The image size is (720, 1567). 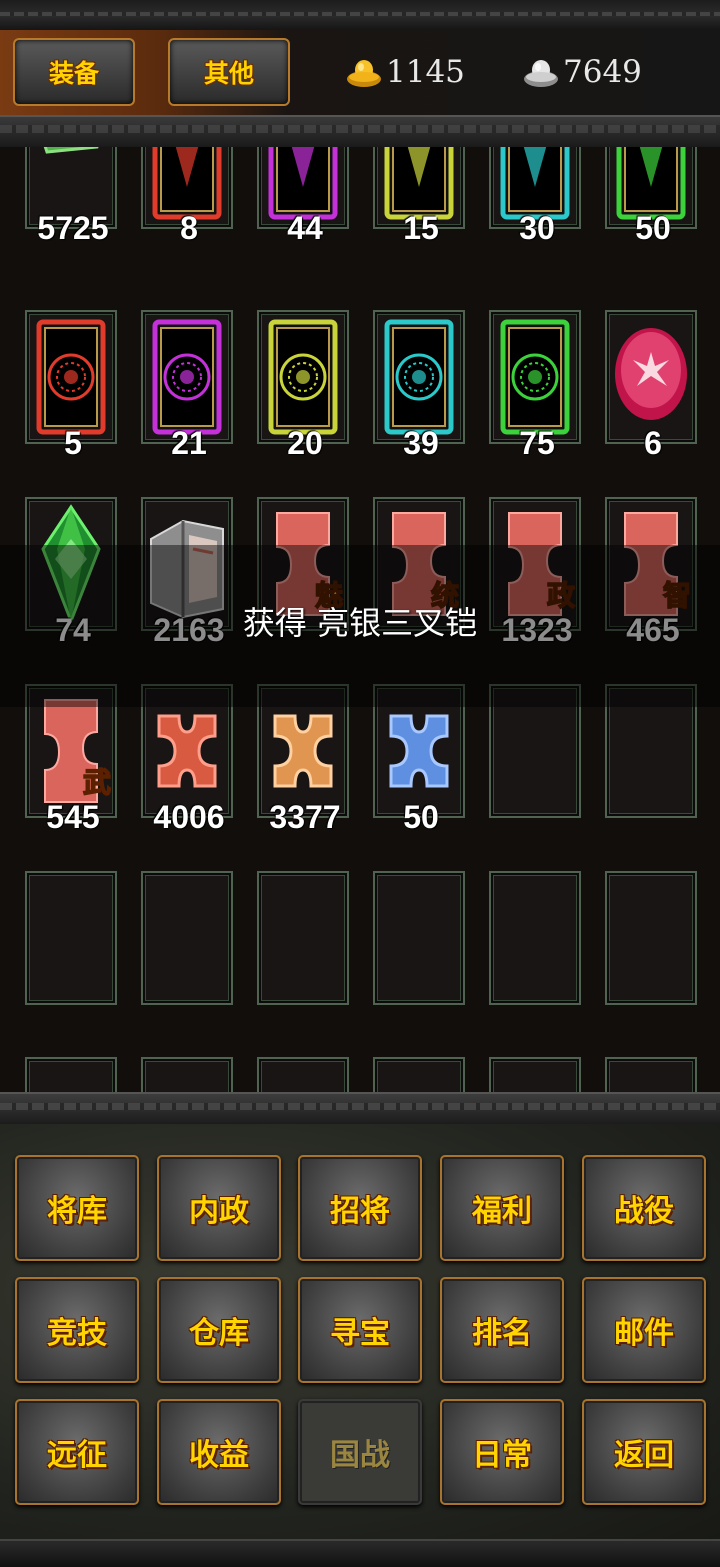 I want to click on inventory-slot: 39, so click(x=419, y=385).